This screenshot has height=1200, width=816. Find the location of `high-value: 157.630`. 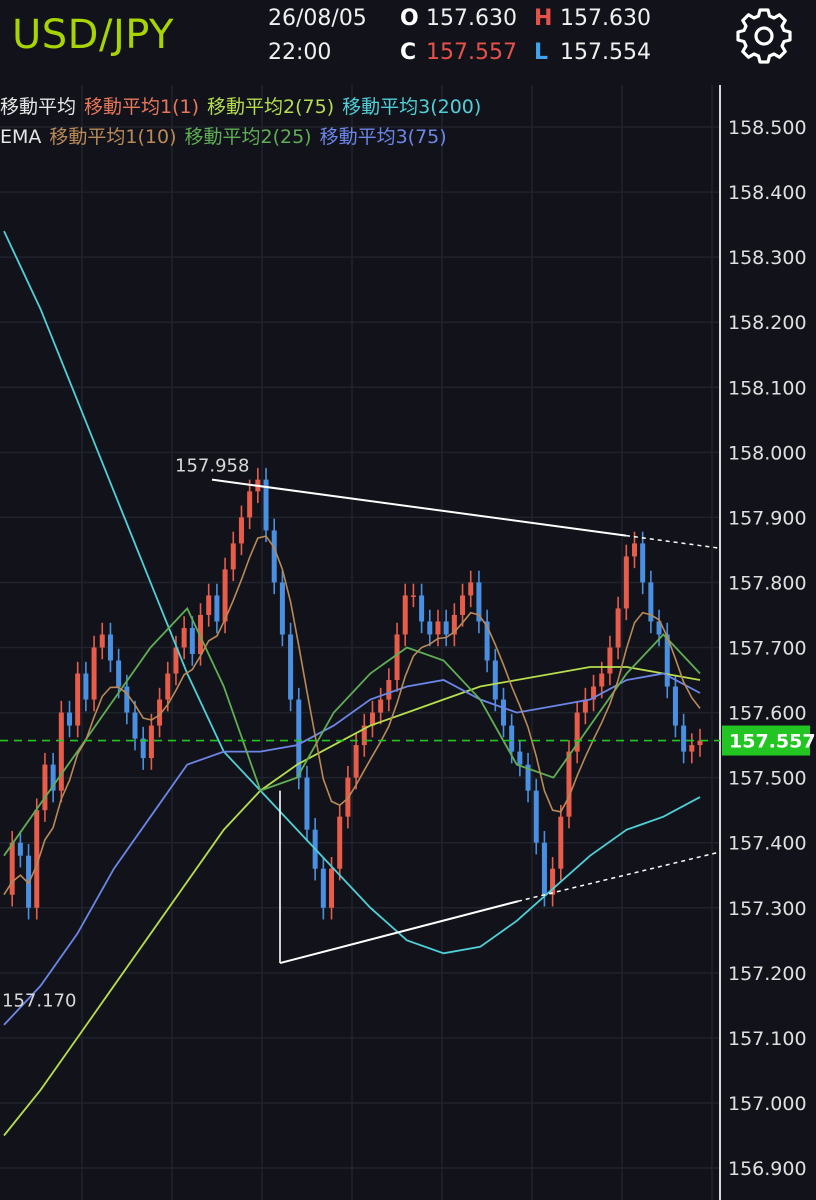

high-value: 157.630 is located at coordinates (605, 18).